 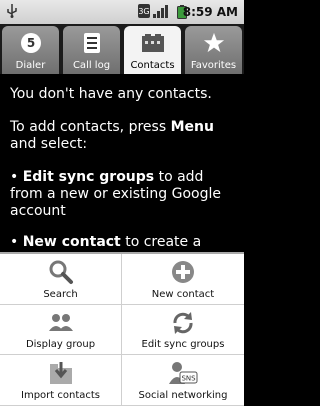 I want to click on instruction-prefix: To add contacts, press, so click(x=90, y=127).